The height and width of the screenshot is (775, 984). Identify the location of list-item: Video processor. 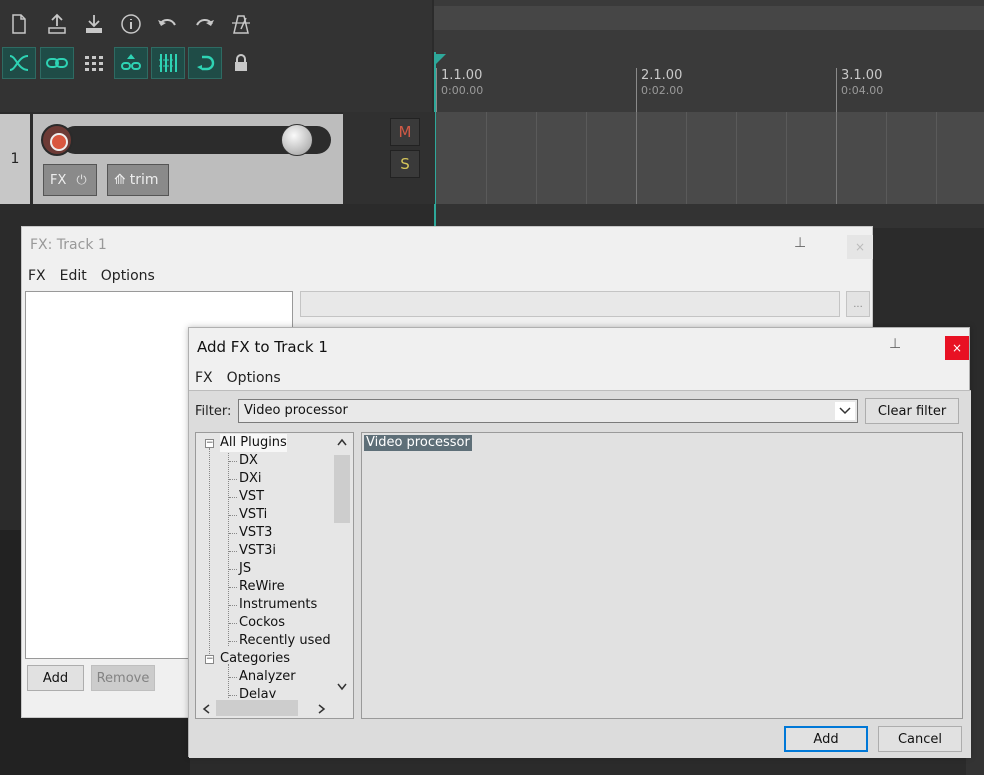
(418, 443).